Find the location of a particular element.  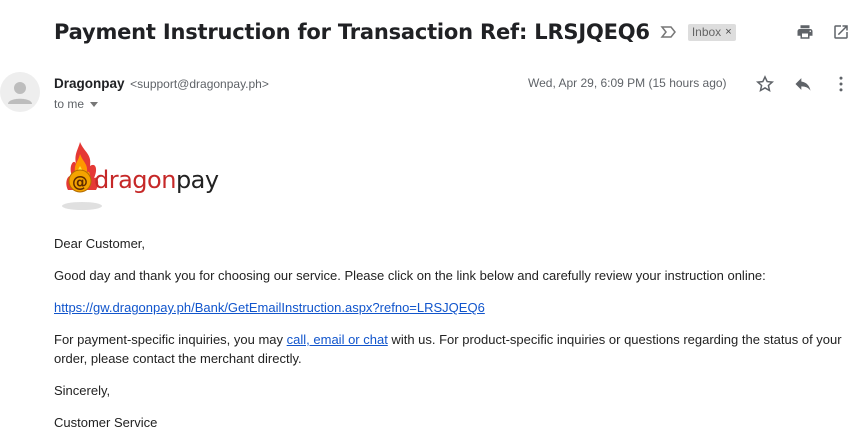

closing-text: Sincerely, is located at coordinates (82, 390).